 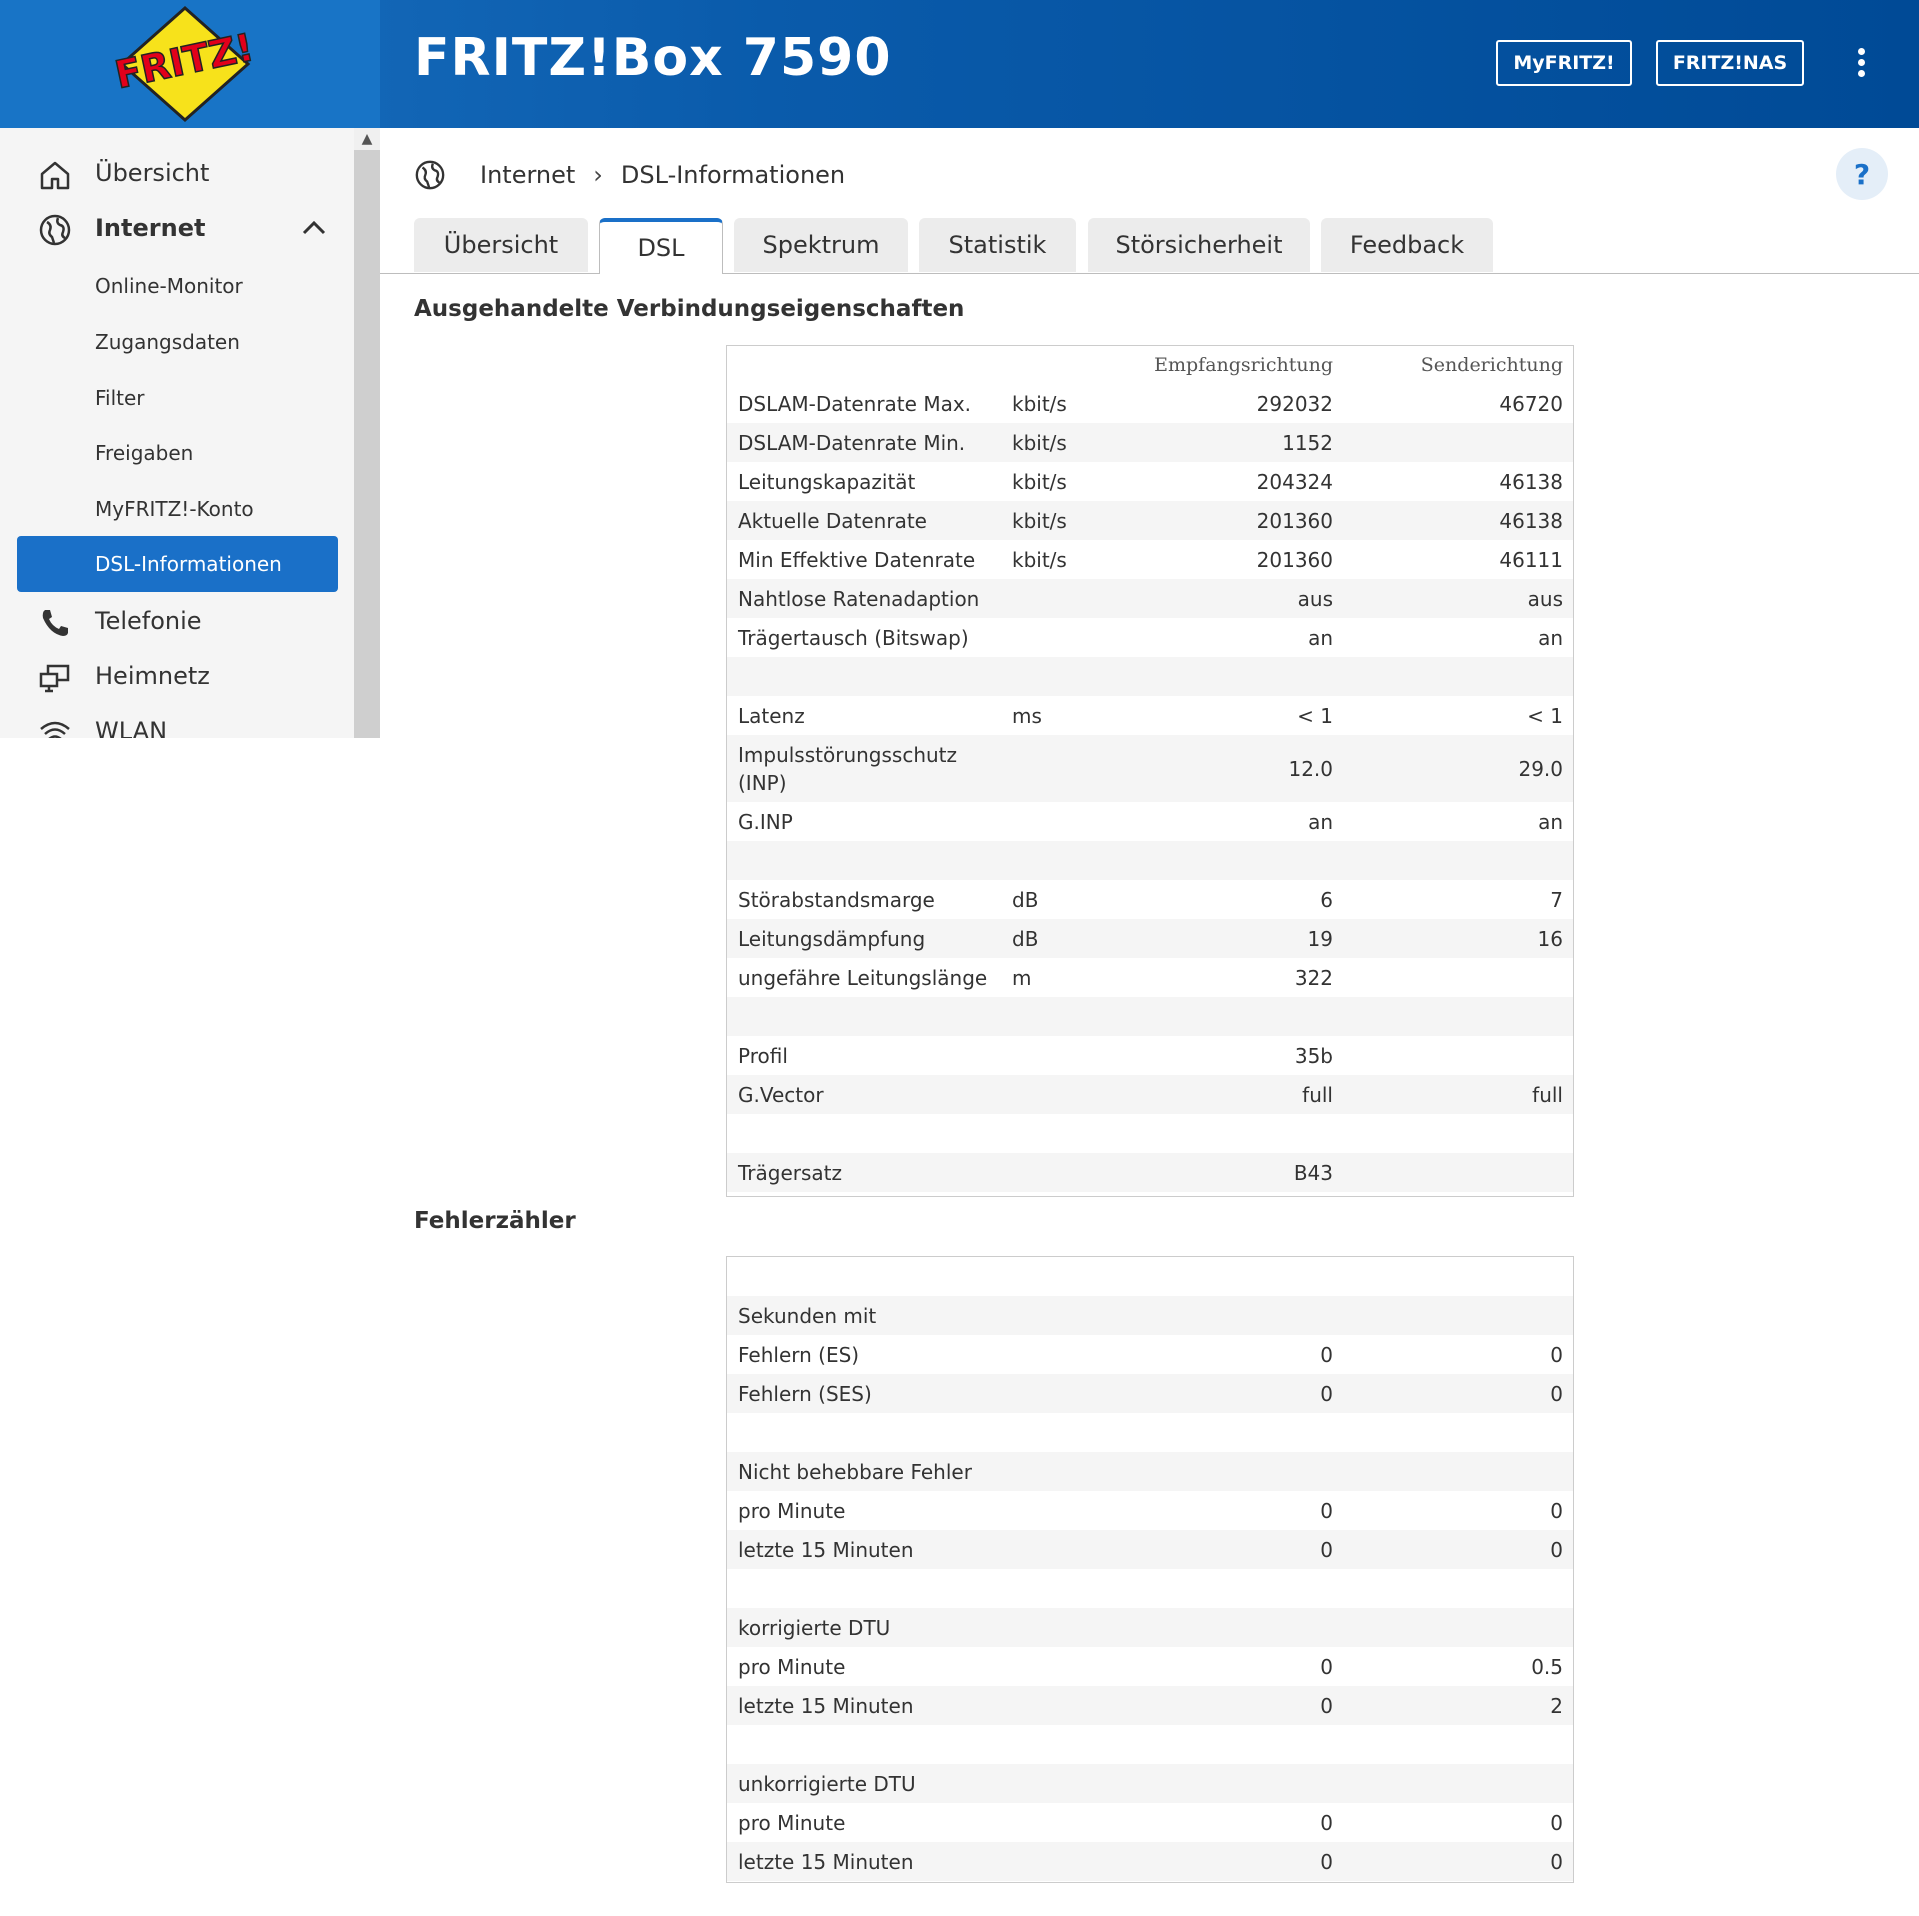 I want to click on row-unit: ms, so click(x=1027, y=715).